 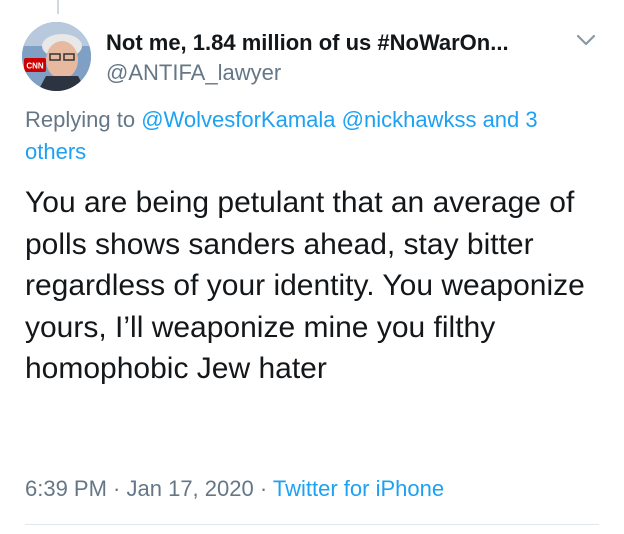 What do you see at coordinates (190, 488) in the screenshot?
I see `tweet-date: Jan 17, 2020` at bounding box center [190, 488].